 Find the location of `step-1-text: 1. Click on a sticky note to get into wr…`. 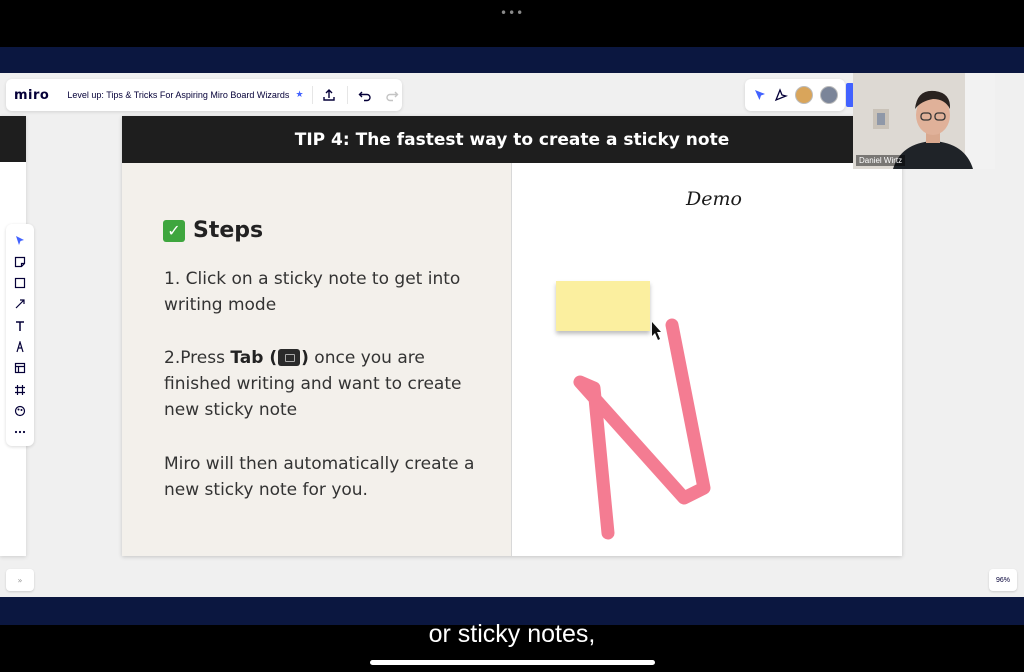

step-1-text: 1. Click on a sticky note to get into wr… is located at coordinates (312, 292).